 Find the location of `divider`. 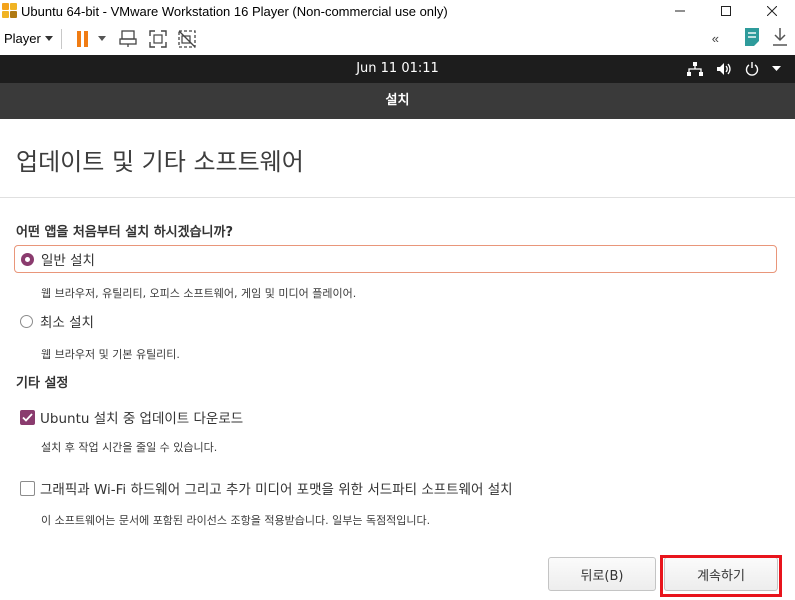

divider is located at coordinates (397, 197).